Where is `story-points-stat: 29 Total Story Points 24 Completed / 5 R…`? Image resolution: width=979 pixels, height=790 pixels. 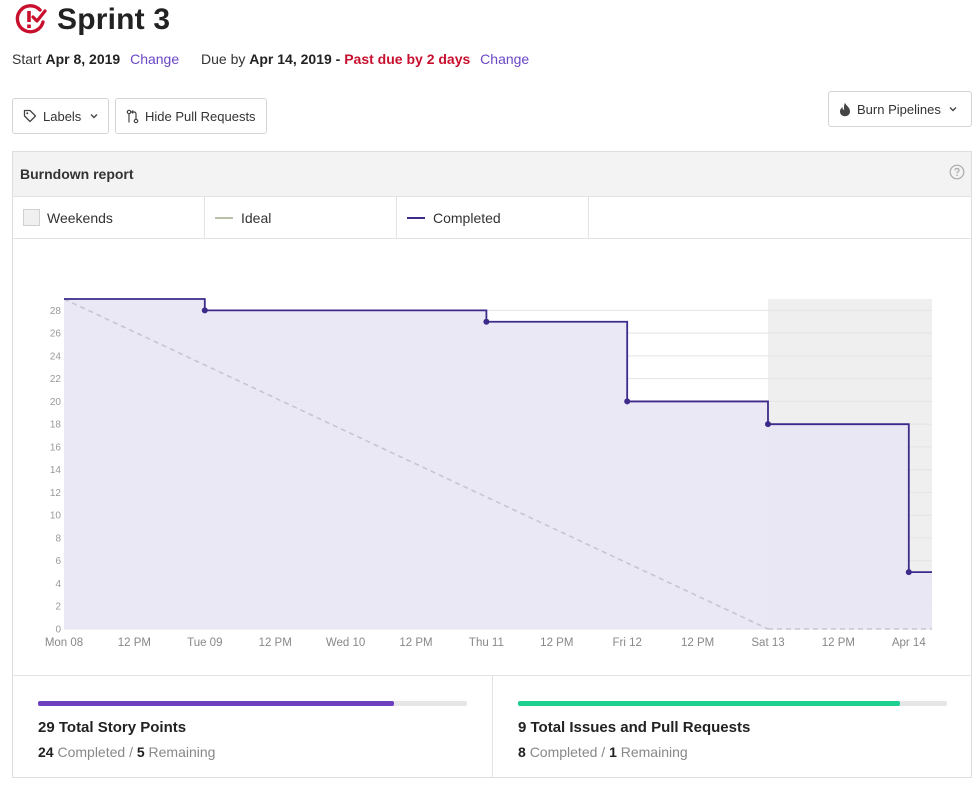 story-points-stat: 29 Total Story Points 24 Completed / 5 R… is located at coordinates (252, 727).